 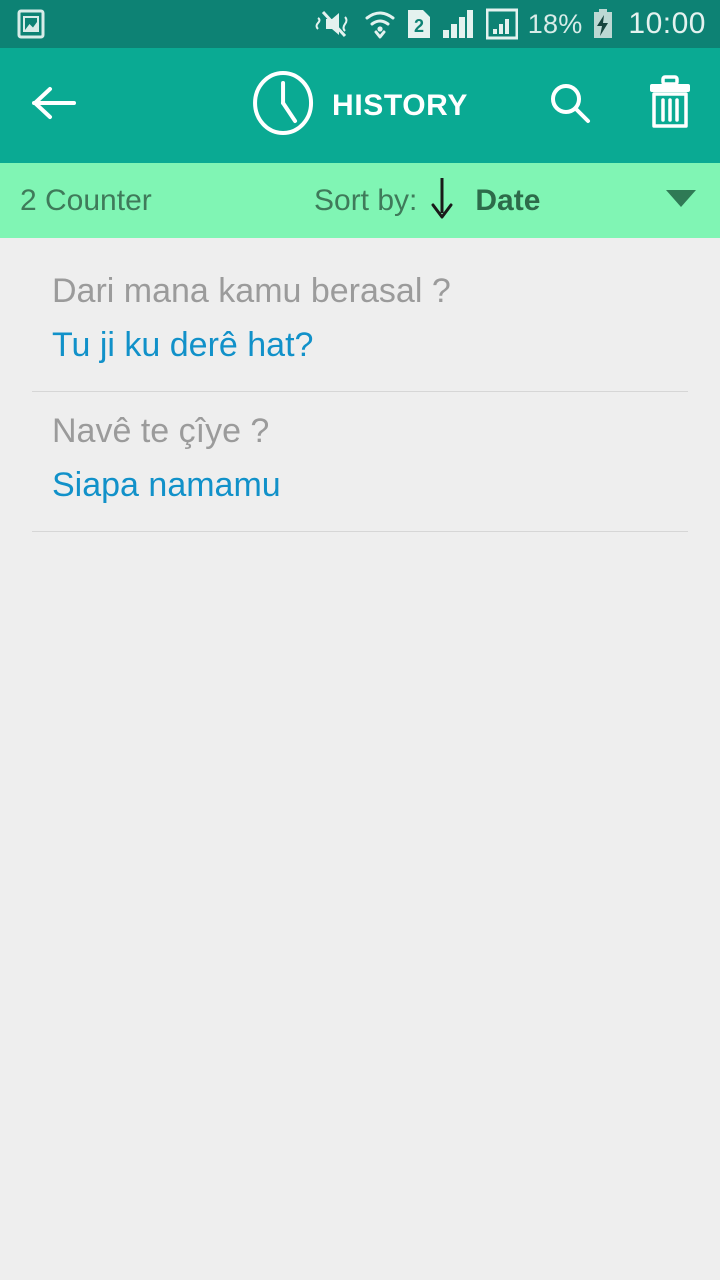 I want to click on clock-icon, so click(x=283, y=105).